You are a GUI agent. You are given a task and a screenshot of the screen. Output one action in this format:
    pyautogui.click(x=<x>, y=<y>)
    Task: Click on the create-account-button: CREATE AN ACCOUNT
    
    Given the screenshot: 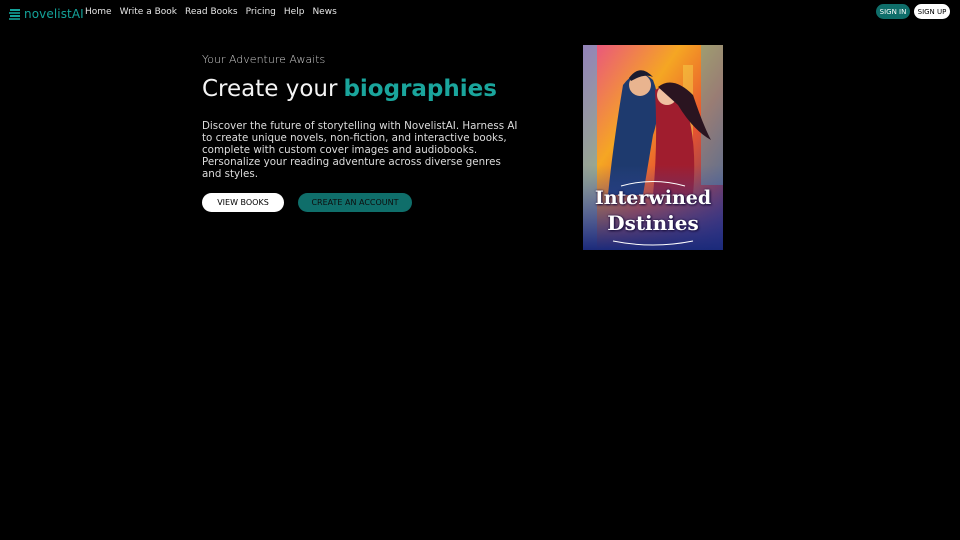 What is the action you would take?
    pyautogui.click(x=355, y=202)
    